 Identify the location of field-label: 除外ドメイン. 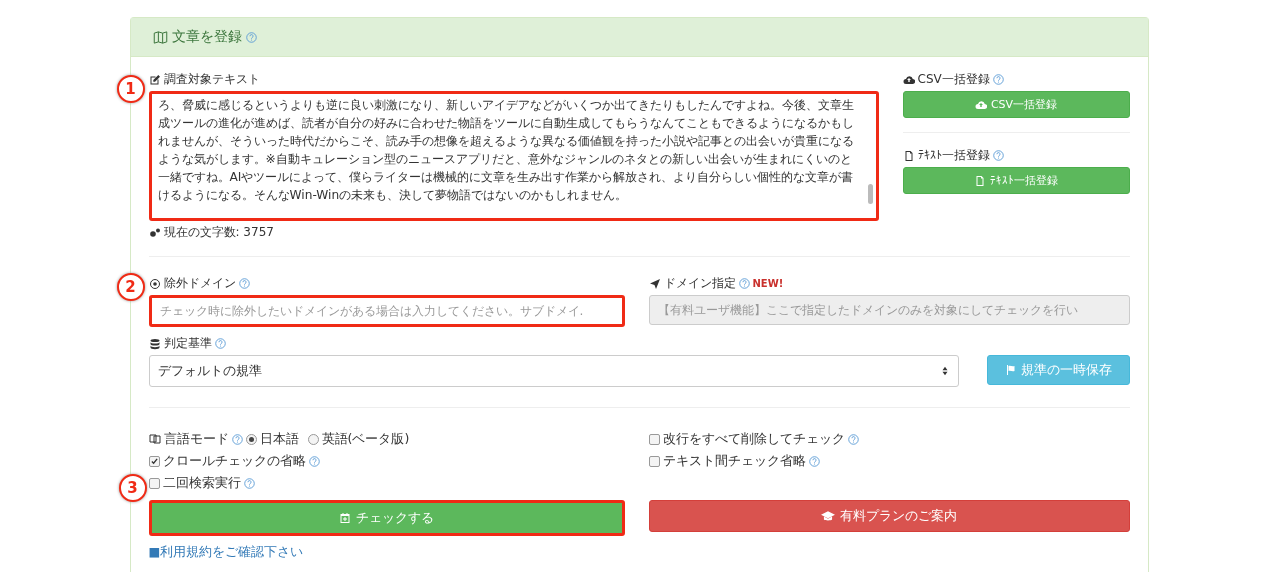
(199, 283).